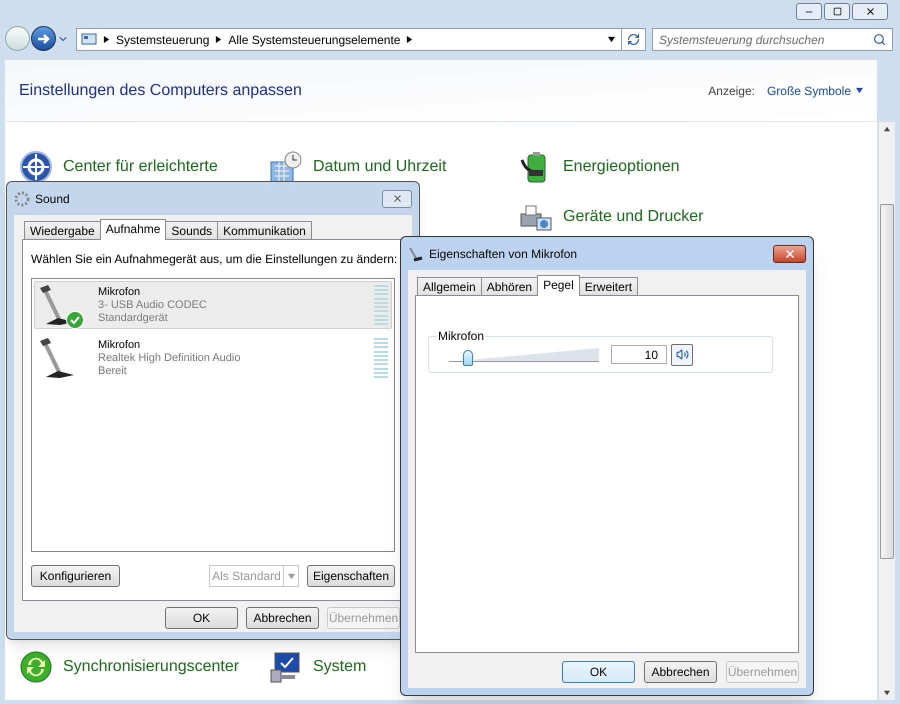 The image size is (900, 704). I want to click on dialog-tab: Allgemein, so click(449, 286).